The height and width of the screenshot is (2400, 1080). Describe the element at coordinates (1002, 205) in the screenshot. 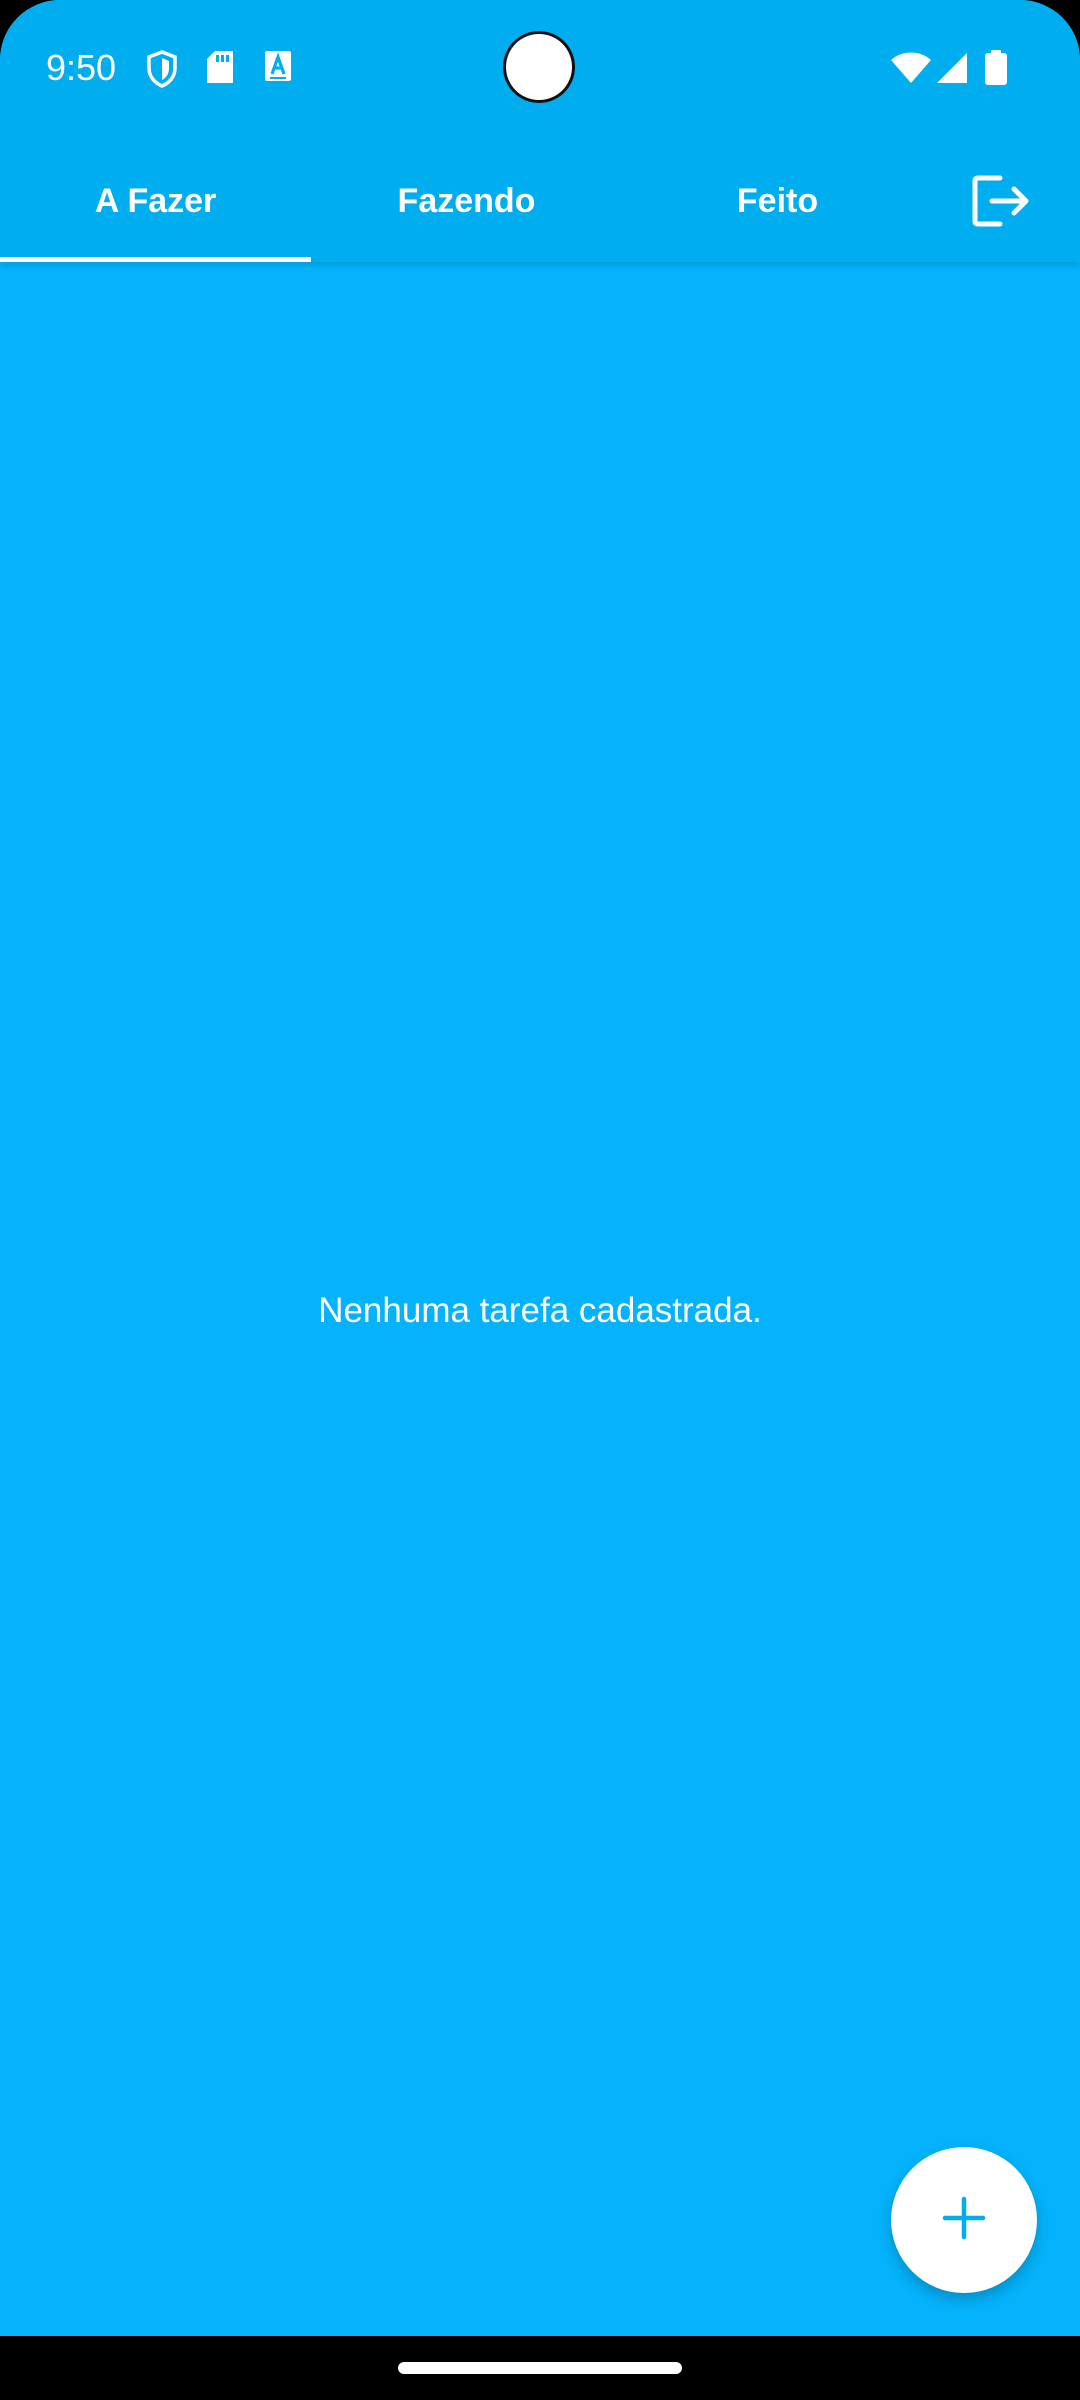

I see `logout-icon` at that location.